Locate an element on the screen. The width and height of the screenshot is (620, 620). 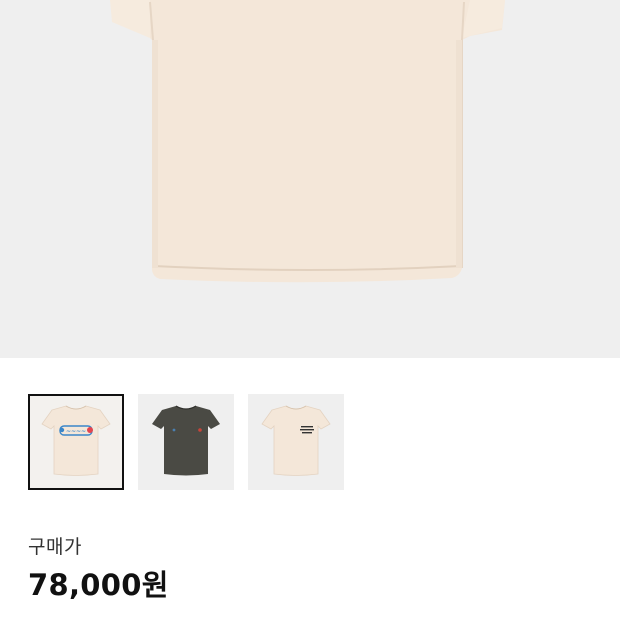
tshirt-cream-text-icon is located at coordinates (296, 440).